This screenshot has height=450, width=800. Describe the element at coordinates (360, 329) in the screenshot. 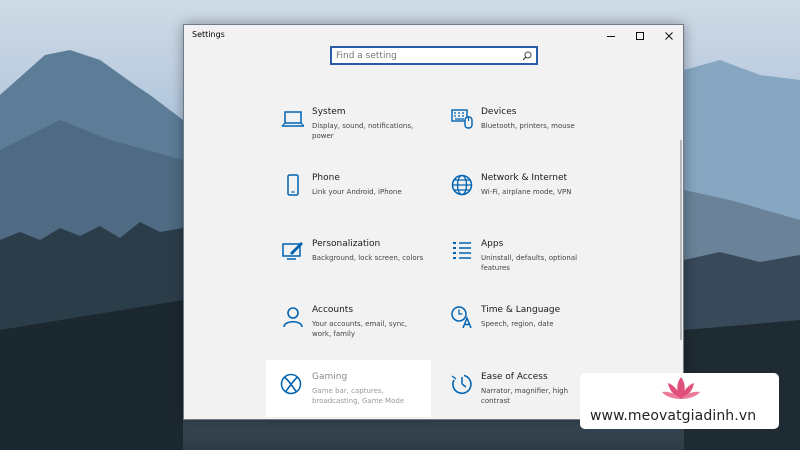

I see `category-description: Your accounts, email, sync, work, family` at that location.